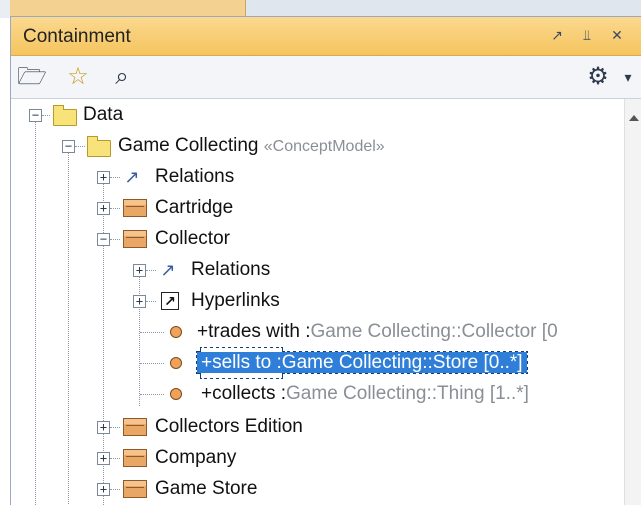 This screenshot has width=641, height=505. I want to click on restore-icon: ↗, so click(557, 35).